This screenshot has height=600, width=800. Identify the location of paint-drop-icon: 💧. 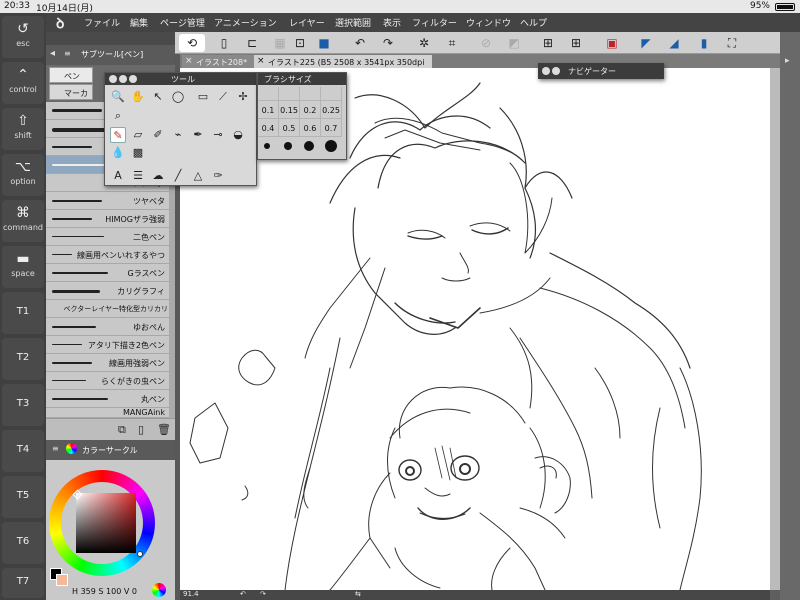
(118, 153).